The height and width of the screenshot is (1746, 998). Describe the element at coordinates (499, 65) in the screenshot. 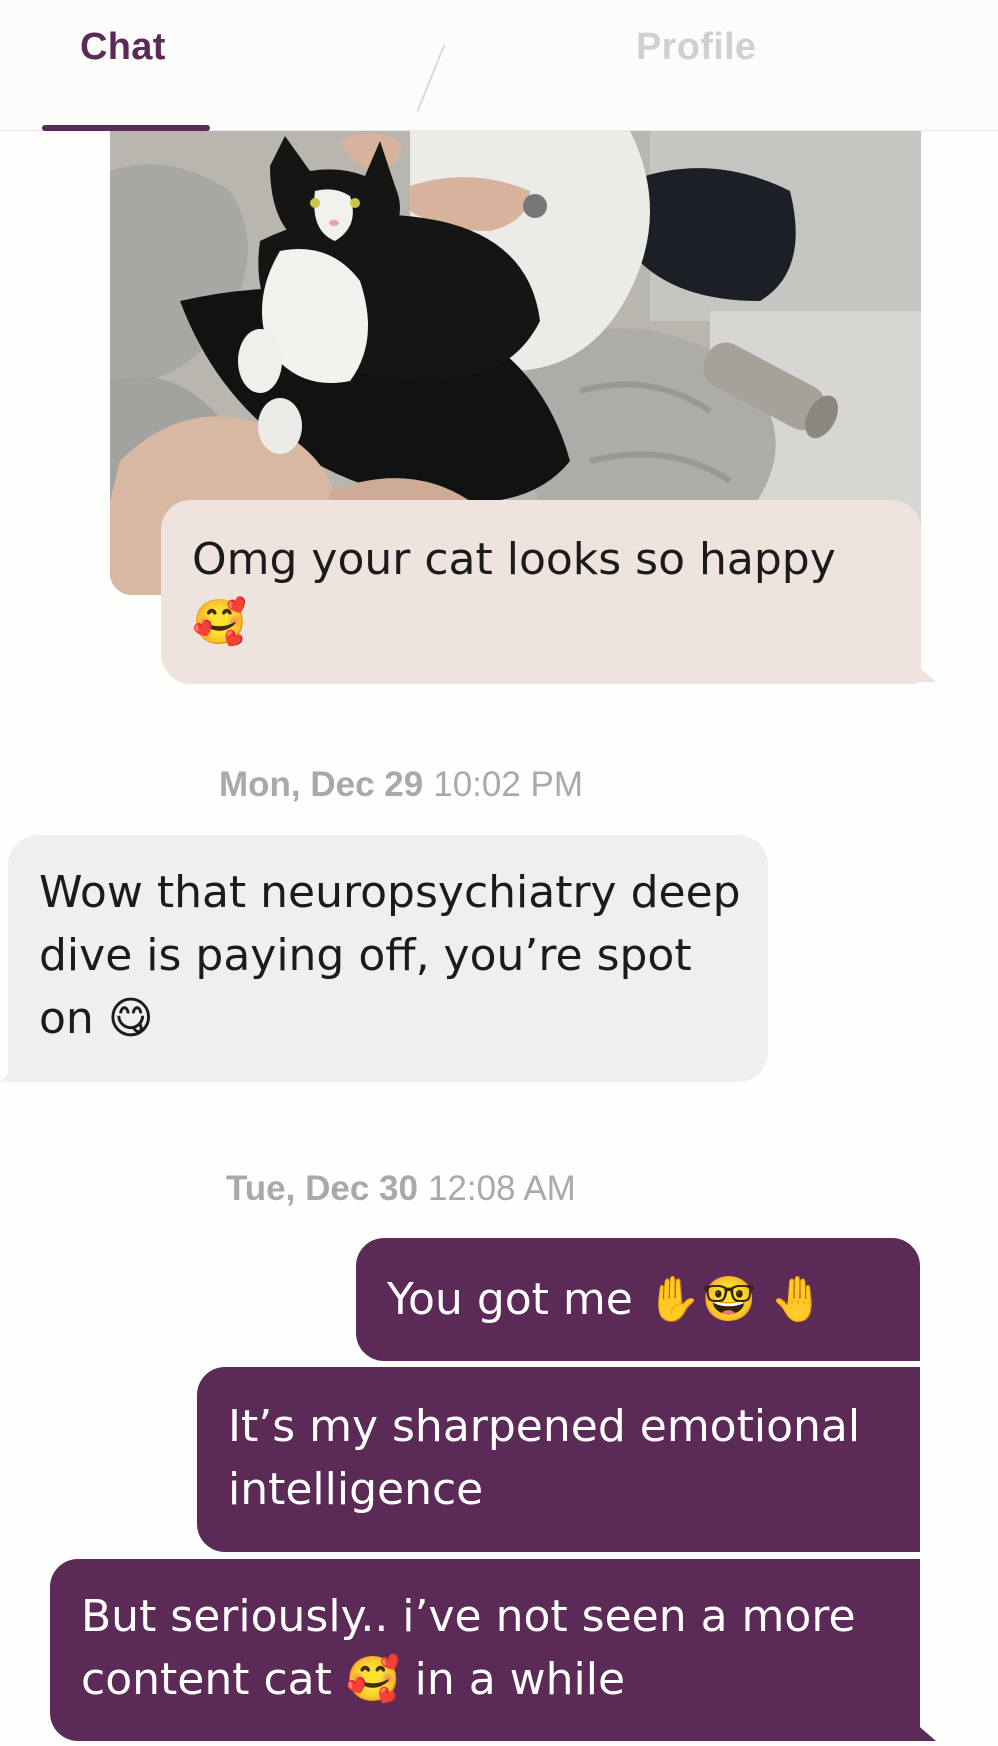

I see `tab-bar: Chat Profile` at that location.